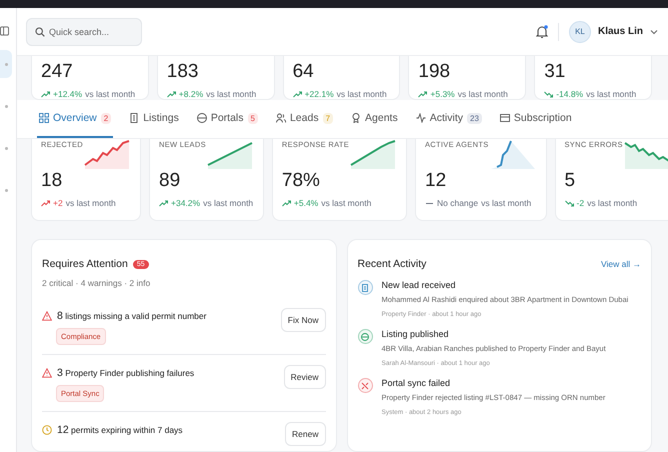 The image size is (668, 452). I want to click on tab: Subscription, so click(536, 119).